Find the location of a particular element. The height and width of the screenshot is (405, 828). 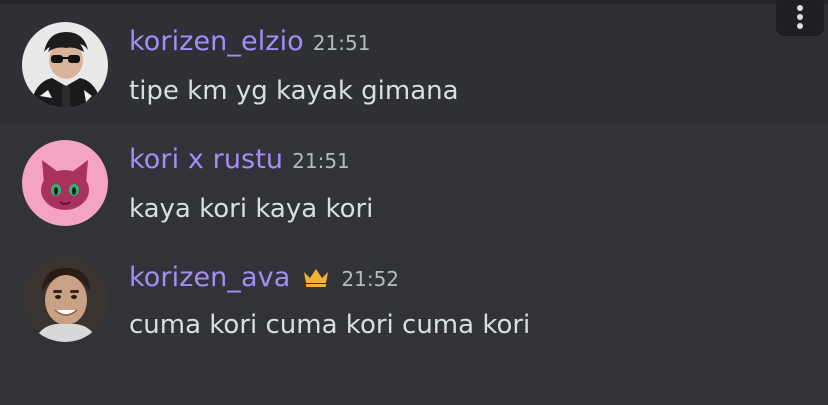

message-content: tipe km yg kayak gimana is located at coordinates (294, 91).